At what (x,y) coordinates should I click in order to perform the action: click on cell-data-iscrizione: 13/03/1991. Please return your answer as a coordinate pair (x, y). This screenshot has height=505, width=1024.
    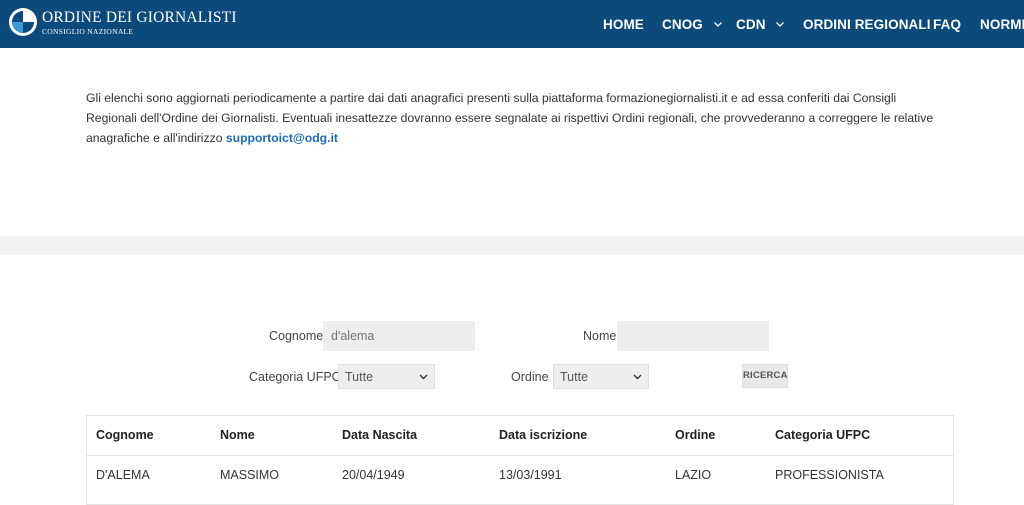
    Looking at the image, I should click on (530, 475).